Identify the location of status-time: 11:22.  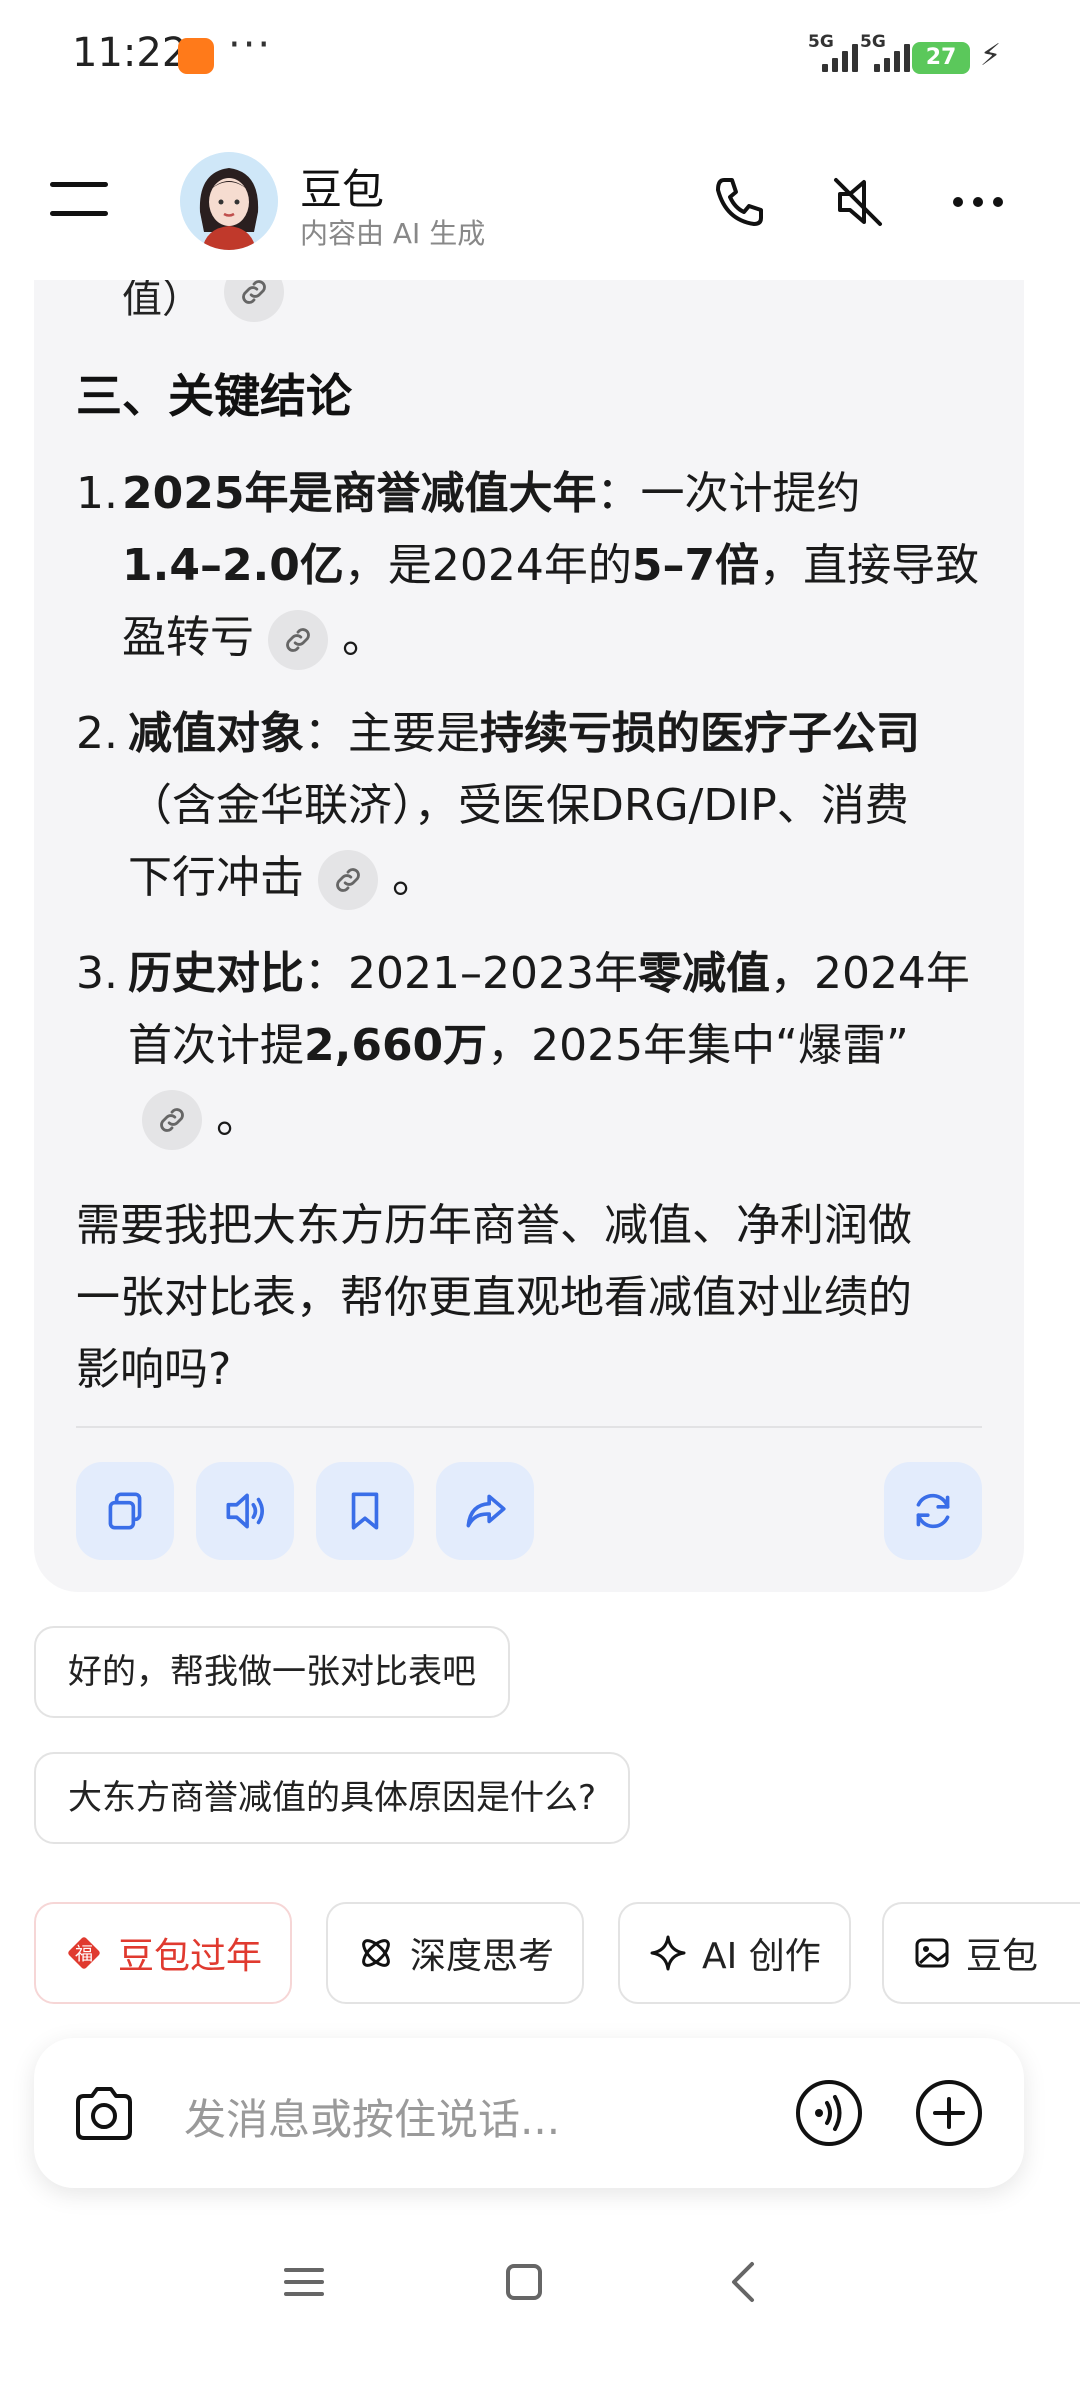
(130, 53).